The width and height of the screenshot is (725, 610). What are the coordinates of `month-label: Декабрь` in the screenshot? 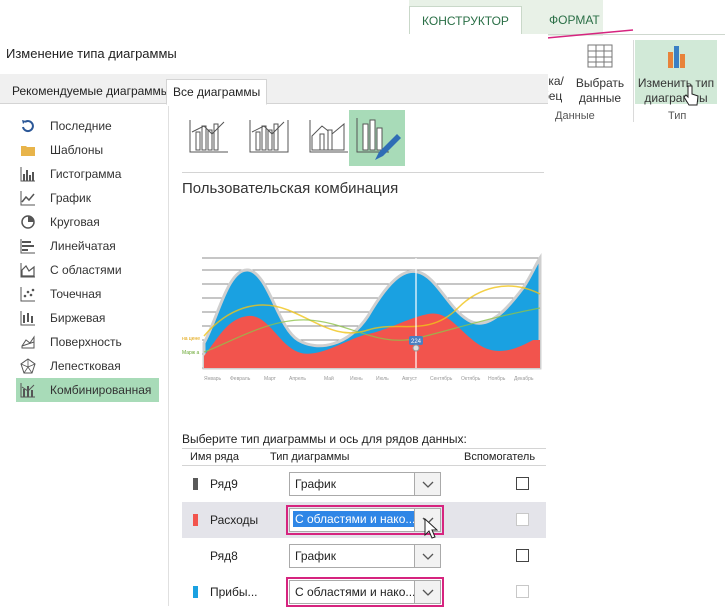 It's located at (524, 379).